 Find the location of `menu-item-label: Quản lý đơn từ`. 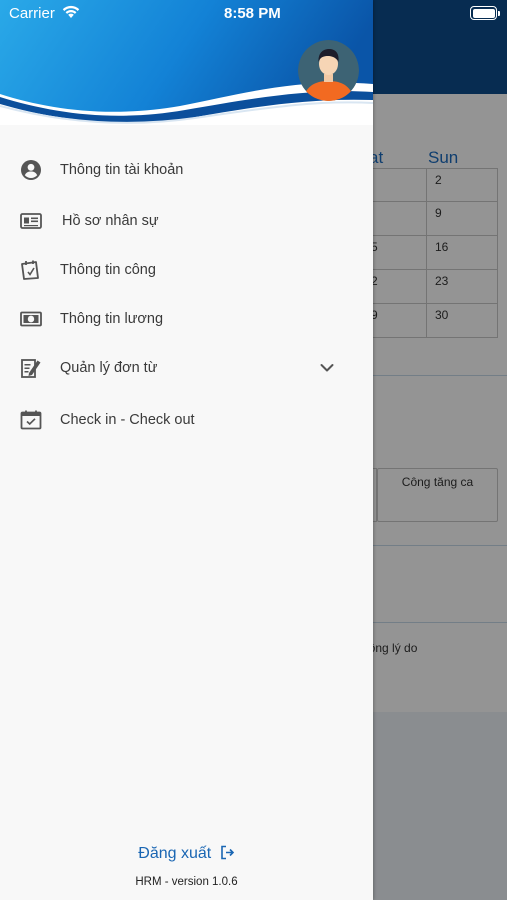

menu-item-label: Quản lý đơn từ is located at coordinates (109, 367).